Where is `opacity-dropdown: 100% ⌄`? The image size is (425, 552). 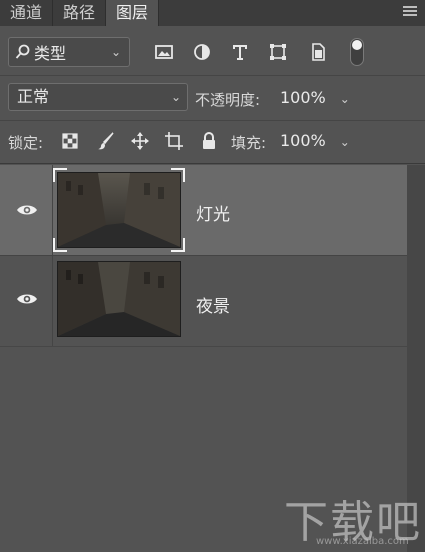
opacity-dropdown: 100% ⌄ is located at coordinates (315, 97).